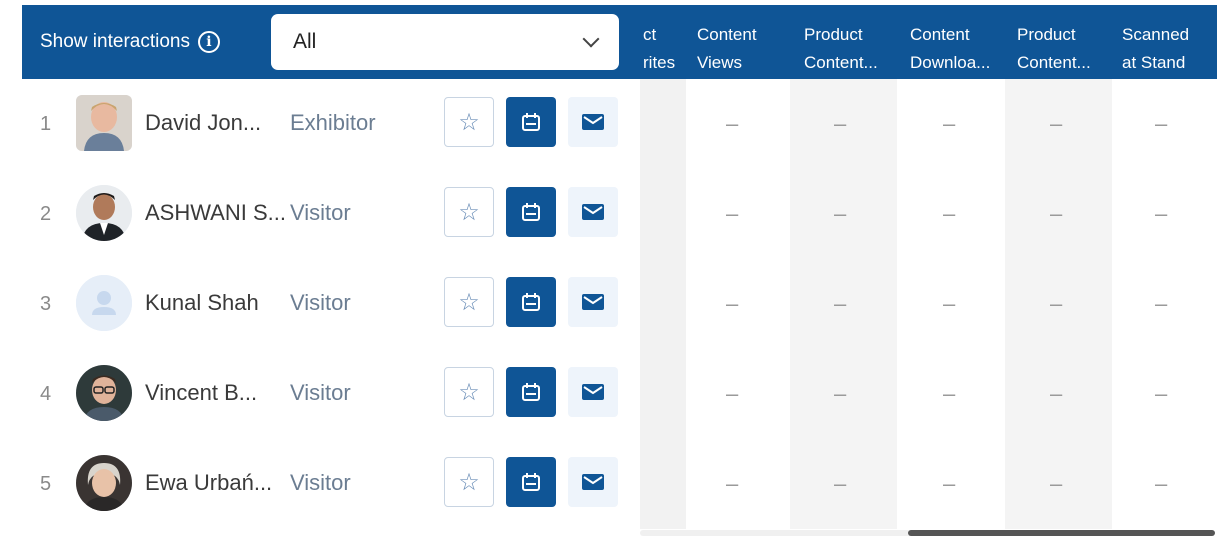  What do you see at coordinates (720, 62) in the screenshot?
I see `column-header-line2: Views` at bounding box center [720, 62].